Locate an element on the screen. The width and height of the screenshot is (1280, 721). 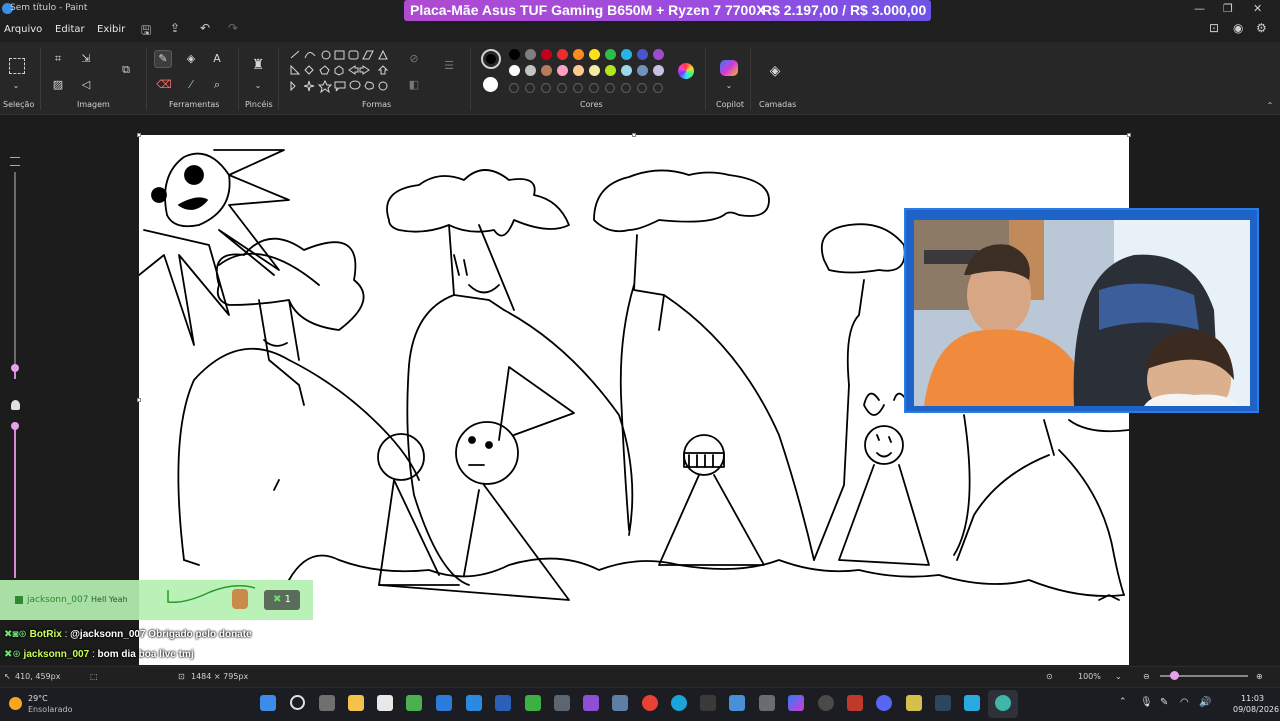
edge-icon is located at coordinates (679, 703).